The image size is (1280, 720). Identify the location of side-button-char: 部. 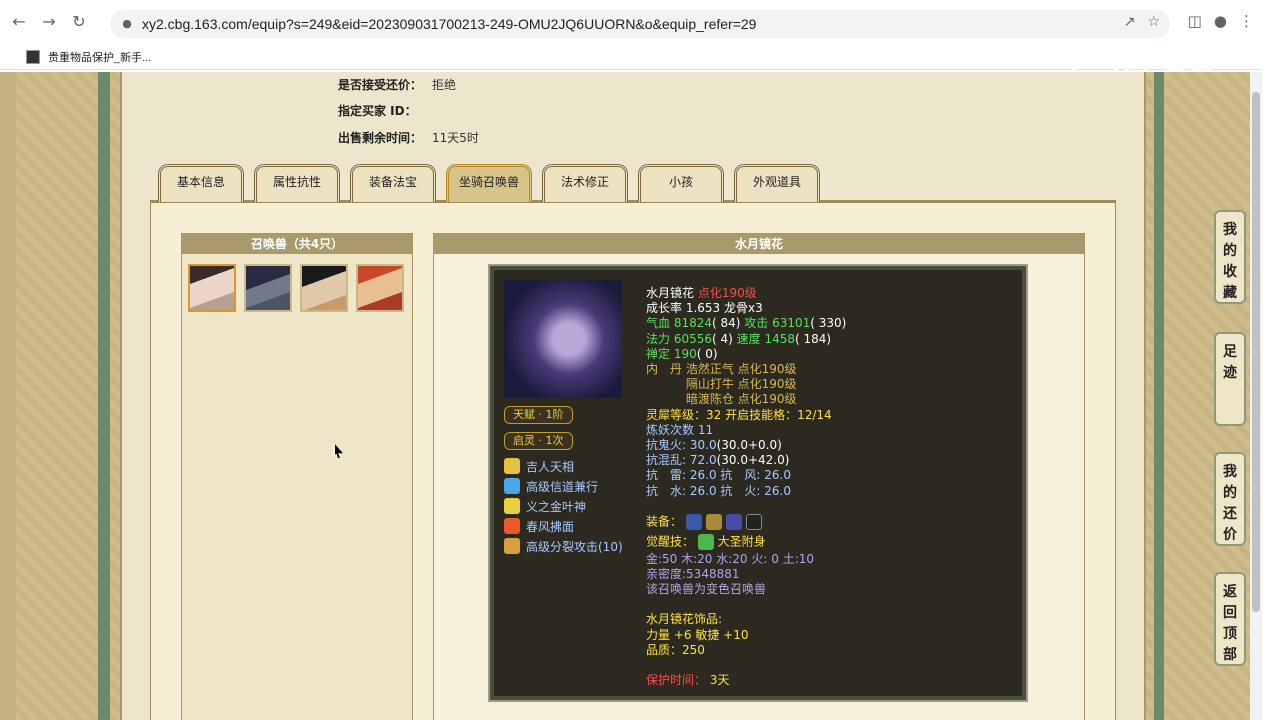
(1230, 655).